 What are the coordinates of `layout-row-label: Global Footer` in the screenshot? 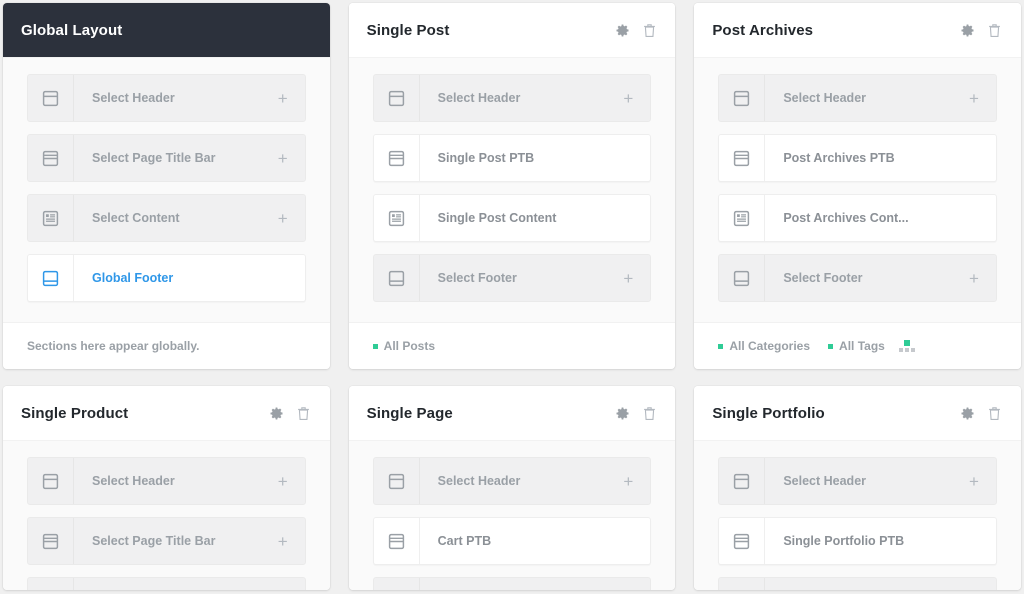 It's located at (133, 278).